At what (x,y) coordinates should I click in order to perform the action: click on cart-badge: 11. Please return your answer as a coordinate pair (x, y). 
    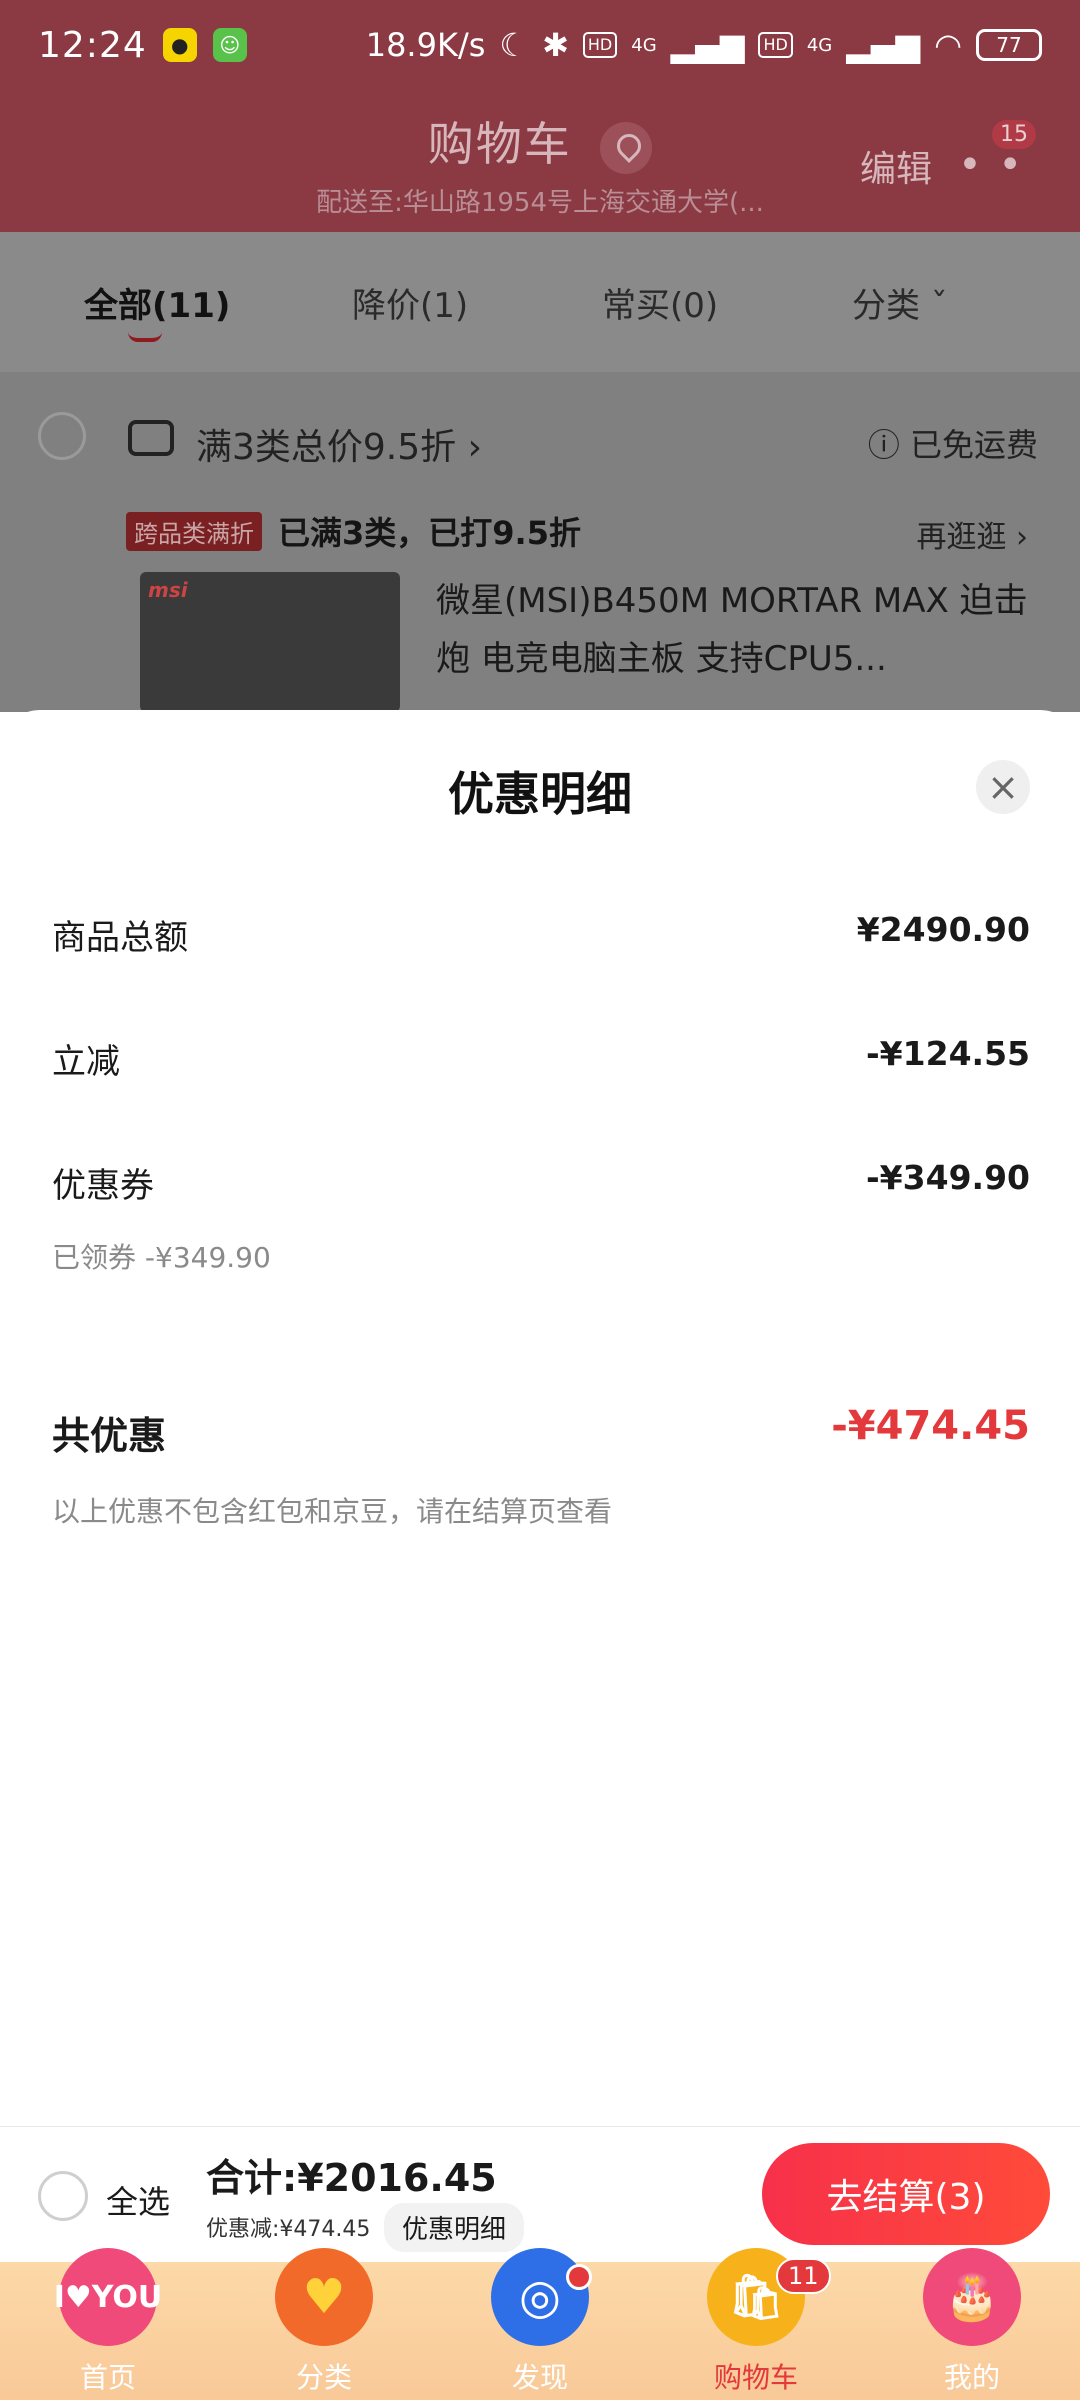
    Looking at the image, I should click on (803, 2276).